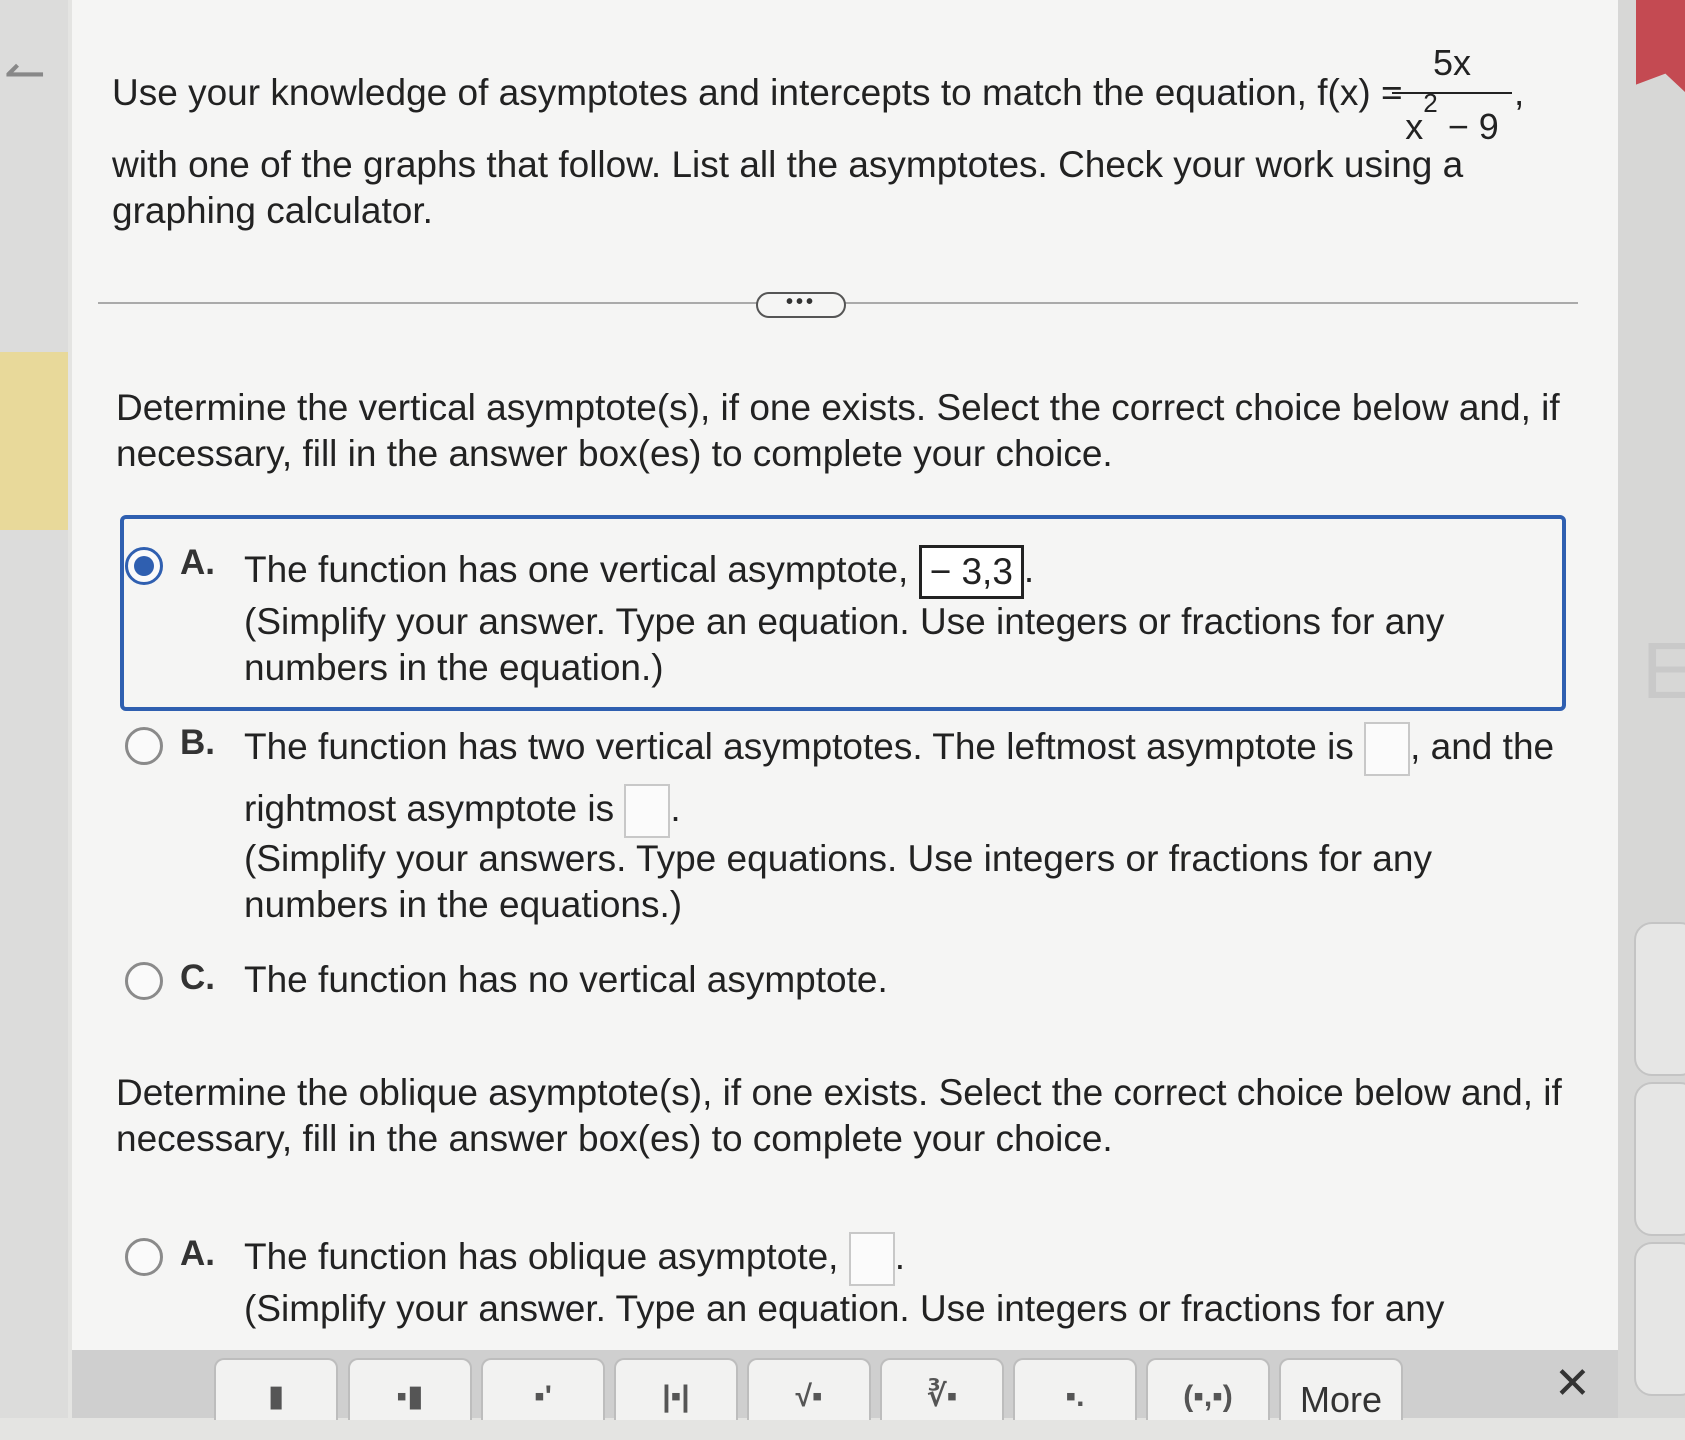 The height and width of the screenshot is (1440, 1685). I want to click on rightmost-asymptote-answer-box, so click(647, 811).